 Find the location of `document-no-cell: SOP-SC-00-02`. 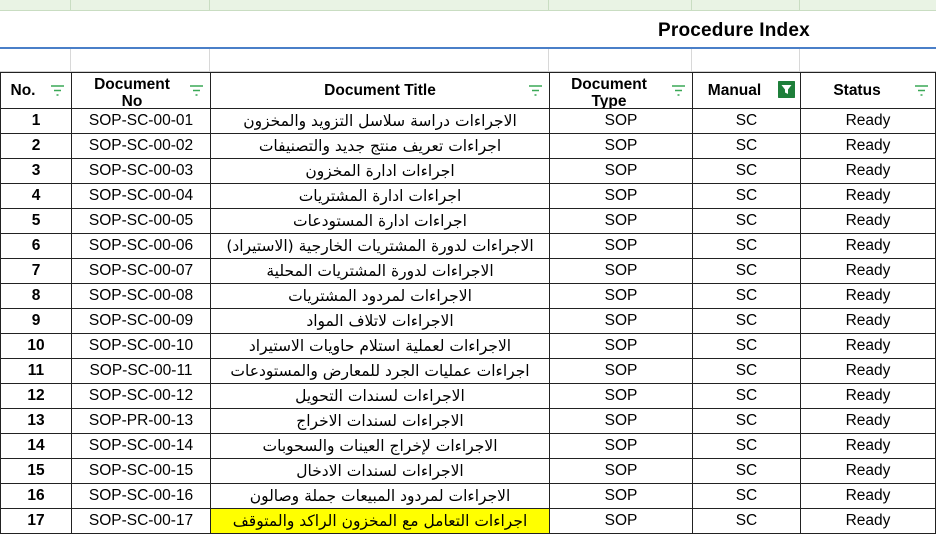

document-no-cell: SOP-SC-00-02 is located at coordinates (141, 146).